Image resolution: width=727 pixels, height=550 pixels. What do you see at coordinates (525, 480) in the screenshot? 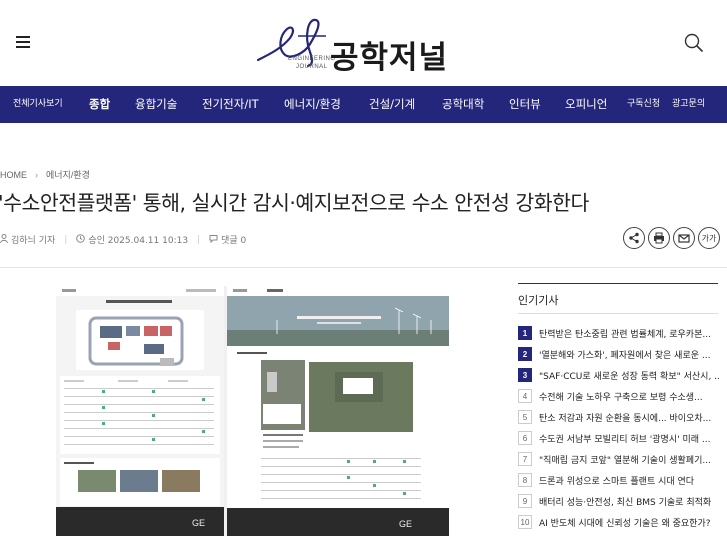
I see `popular-rank: 8` at bounding box center [525, 480].